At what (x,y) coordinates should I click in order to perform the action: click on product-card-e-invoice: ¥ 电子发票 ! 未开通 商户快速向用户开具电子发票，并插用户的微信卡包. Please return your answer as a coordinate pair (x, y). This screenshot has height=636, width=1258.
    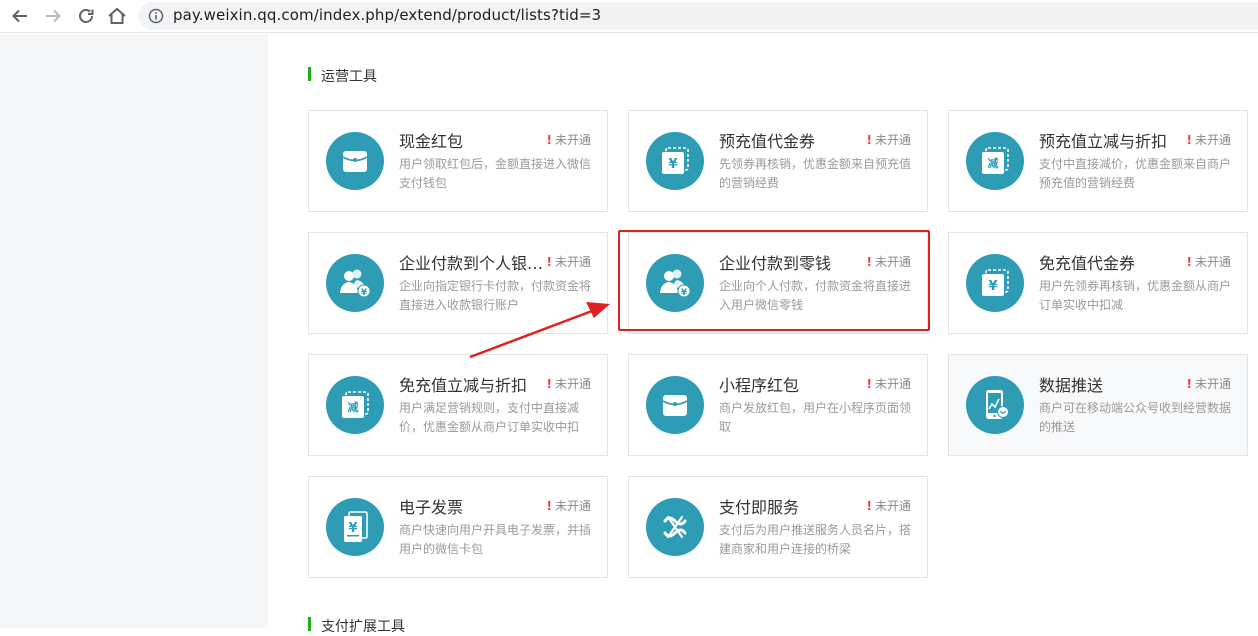
    Looking at the image, I should click on (458, 527).